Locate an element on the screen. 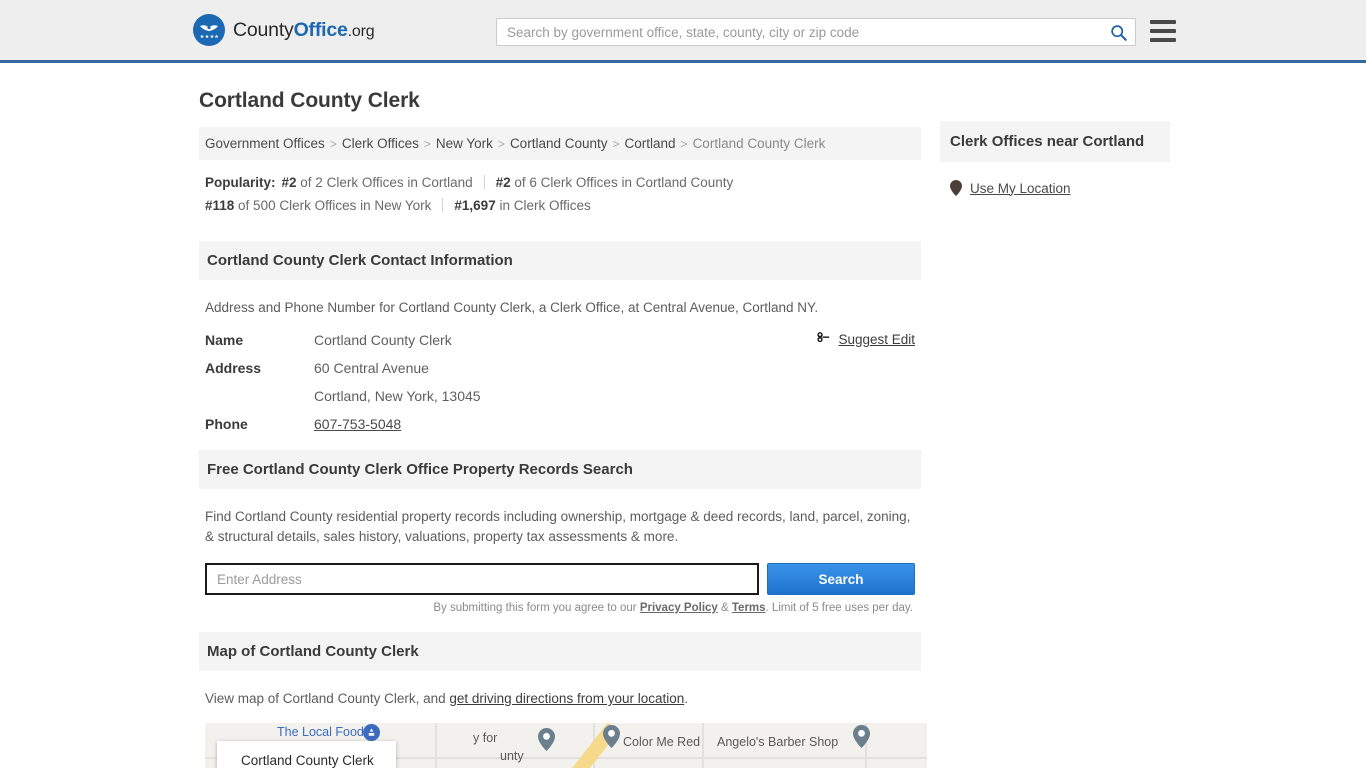 The image size is (1366, 768). contact-row: Cortland, New York, 13045 is located at coordinates (560, 396).